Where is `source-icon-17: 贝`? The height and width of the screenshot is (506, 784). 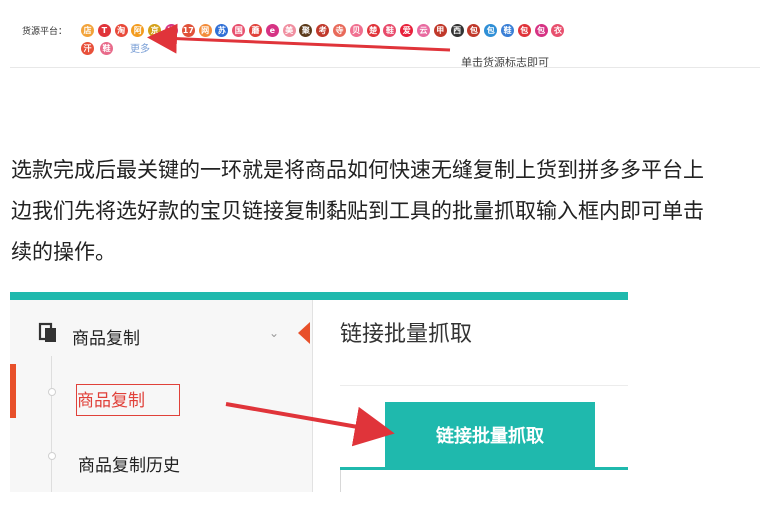 source-icon-17: 贝 is located at coordinates (356, 30).